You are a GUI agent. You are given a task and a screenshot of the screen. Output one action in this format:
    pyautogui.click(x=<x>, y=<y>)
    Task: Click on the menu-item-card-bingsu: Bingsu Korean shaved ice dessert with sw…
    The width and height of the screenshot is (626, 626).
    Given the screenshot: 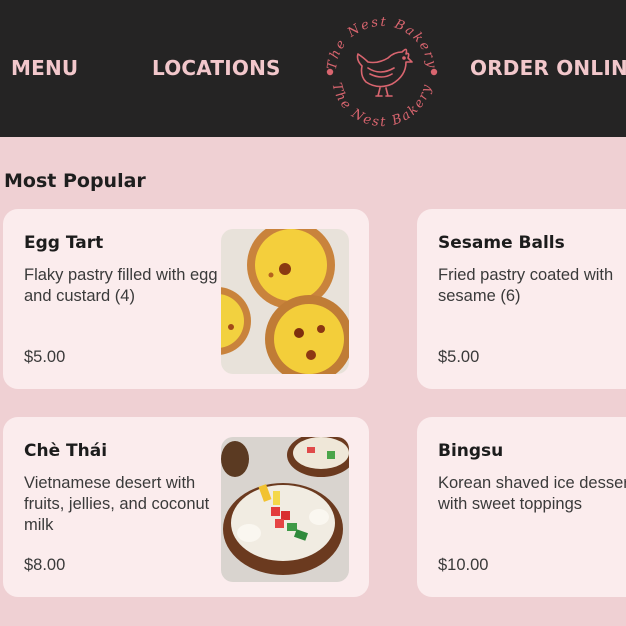 What is the action you would take?
    pyautogui.click(x=521, y=507)
    